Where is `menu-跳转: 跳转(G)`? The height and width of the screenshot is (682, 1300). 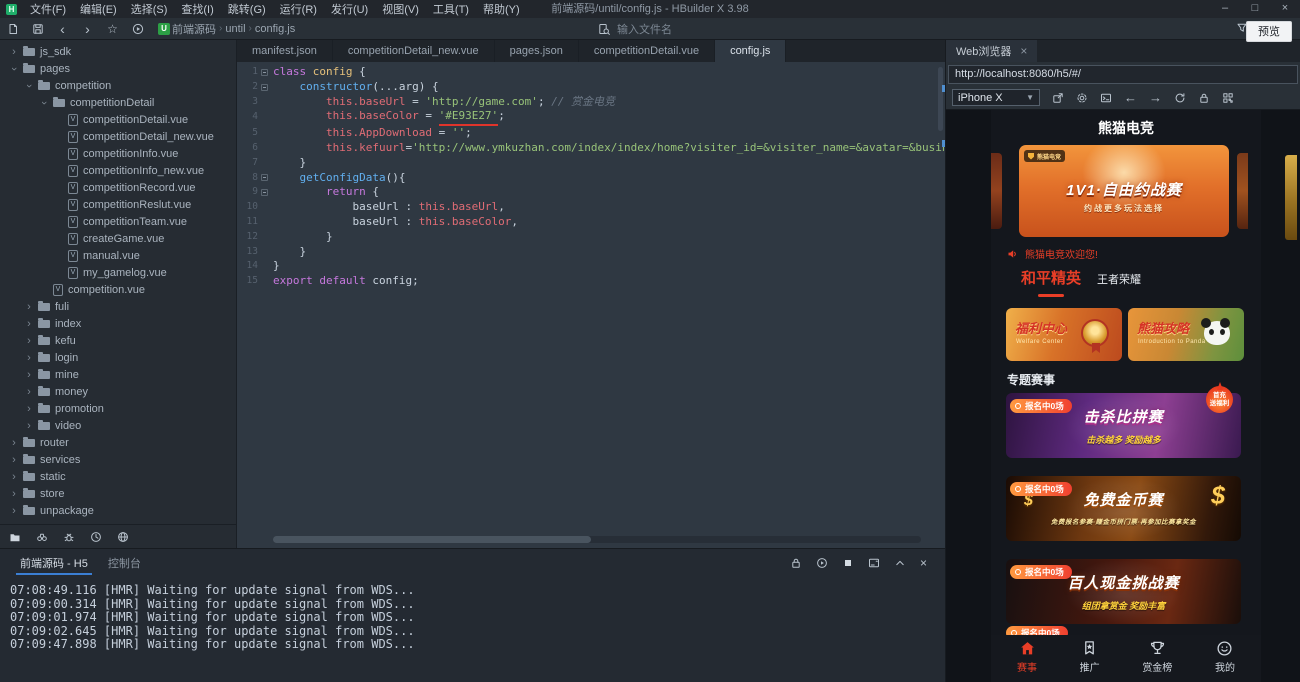
menu-跳转: 跳转(G) is located at coordinates (247, 9).